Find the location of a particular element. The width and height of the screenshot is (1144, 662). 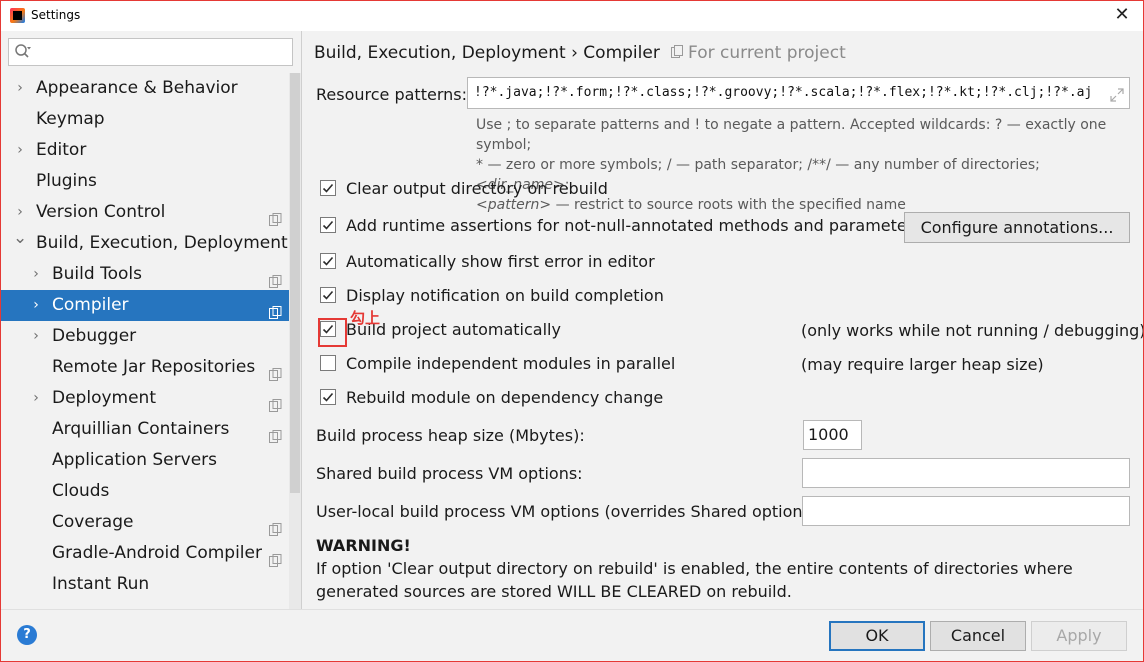

sidebar-item-debugger: › Debugger is located at coordinates (145, 336).